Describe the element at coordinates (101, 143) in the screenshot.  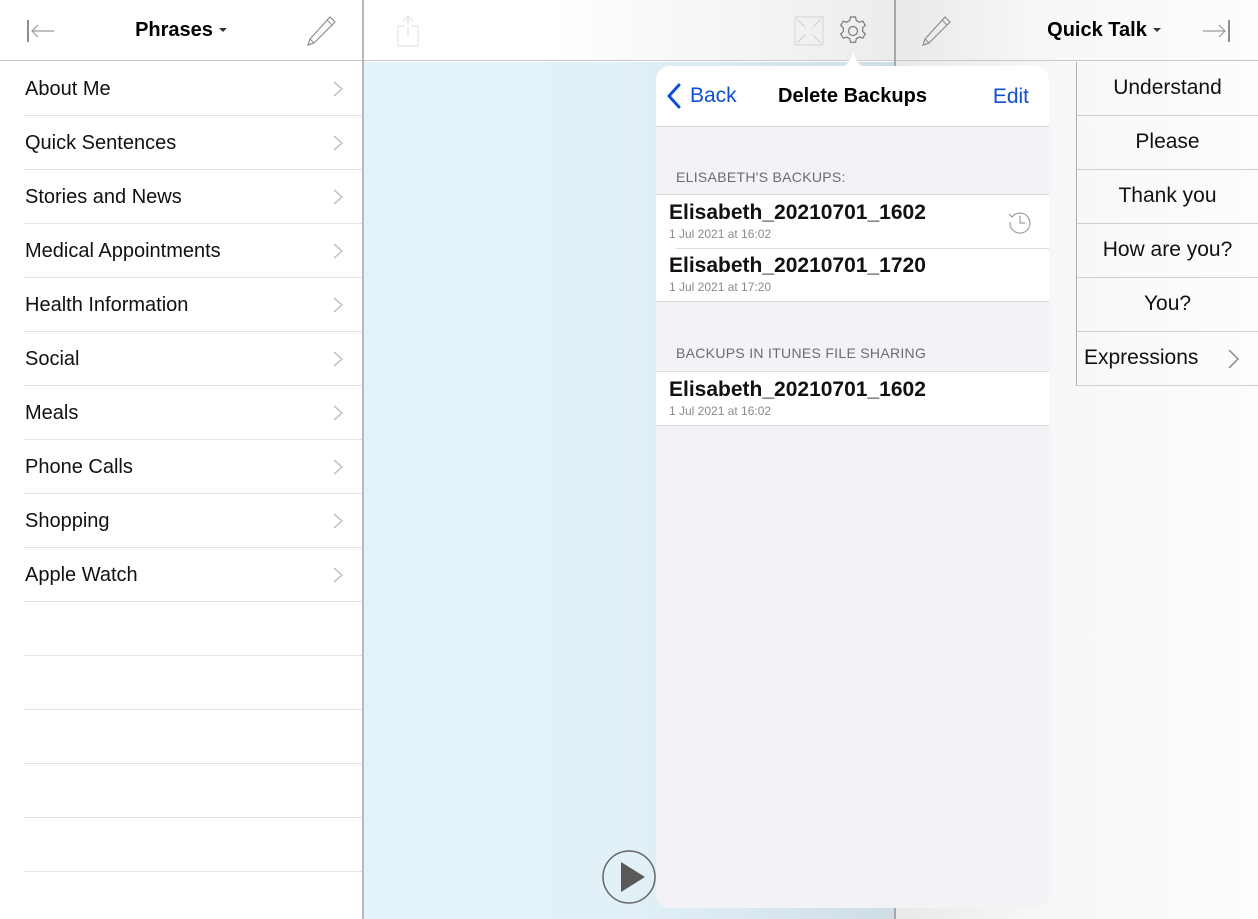
I see `phrase-category-label: Quick Sentences` at that location.